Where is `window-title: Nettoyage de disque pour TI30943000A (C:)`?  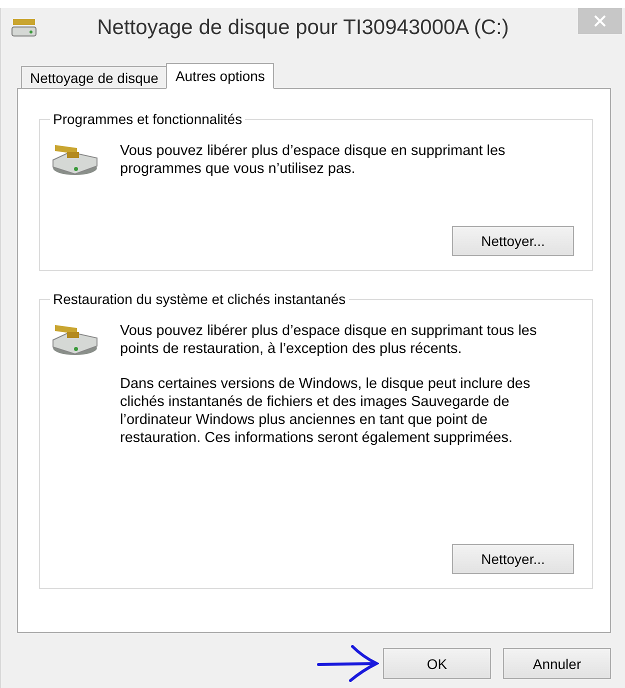 window-title: Nettoyage de disque pour TI30943000A (C:) is located at coordinates (303, 28).